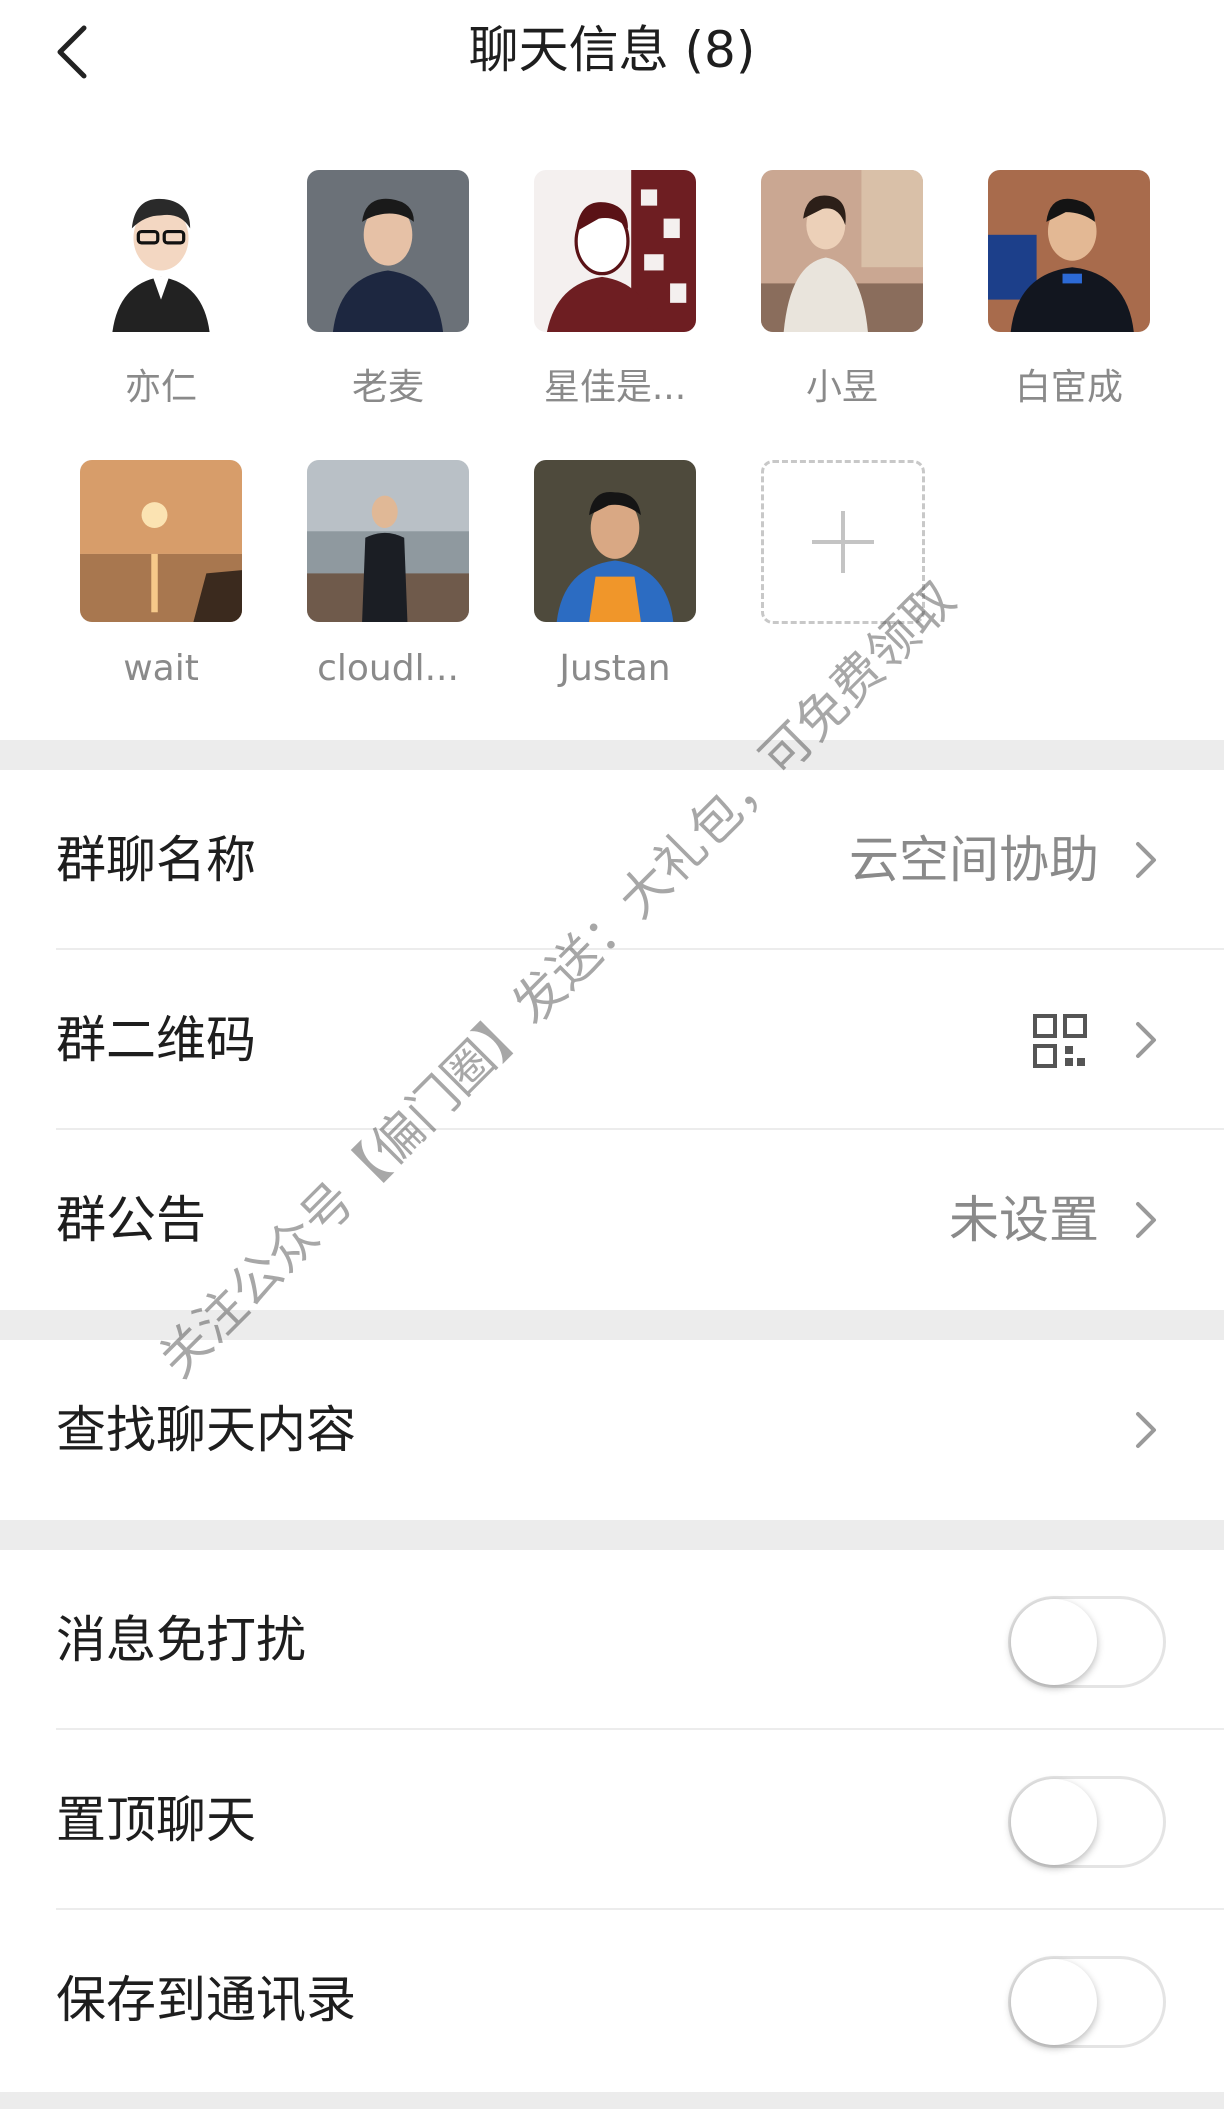 This screenshot has height=2109, width=1224. Describe the element at coordinates (161, 668) in the screenshot. I see `member-name: wait` at that location.